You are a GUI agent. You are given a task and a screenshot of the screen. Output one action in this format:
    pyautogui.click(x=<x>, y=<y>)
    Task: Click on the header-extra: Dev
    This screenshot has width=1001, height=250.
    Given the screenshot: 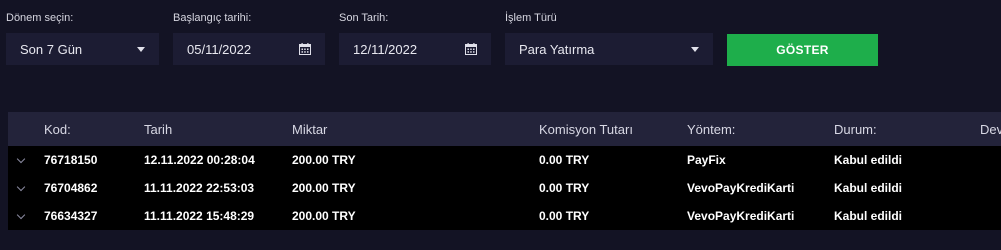 What is the action you would take?
    pyautogui.click(x=990, y=129)
    